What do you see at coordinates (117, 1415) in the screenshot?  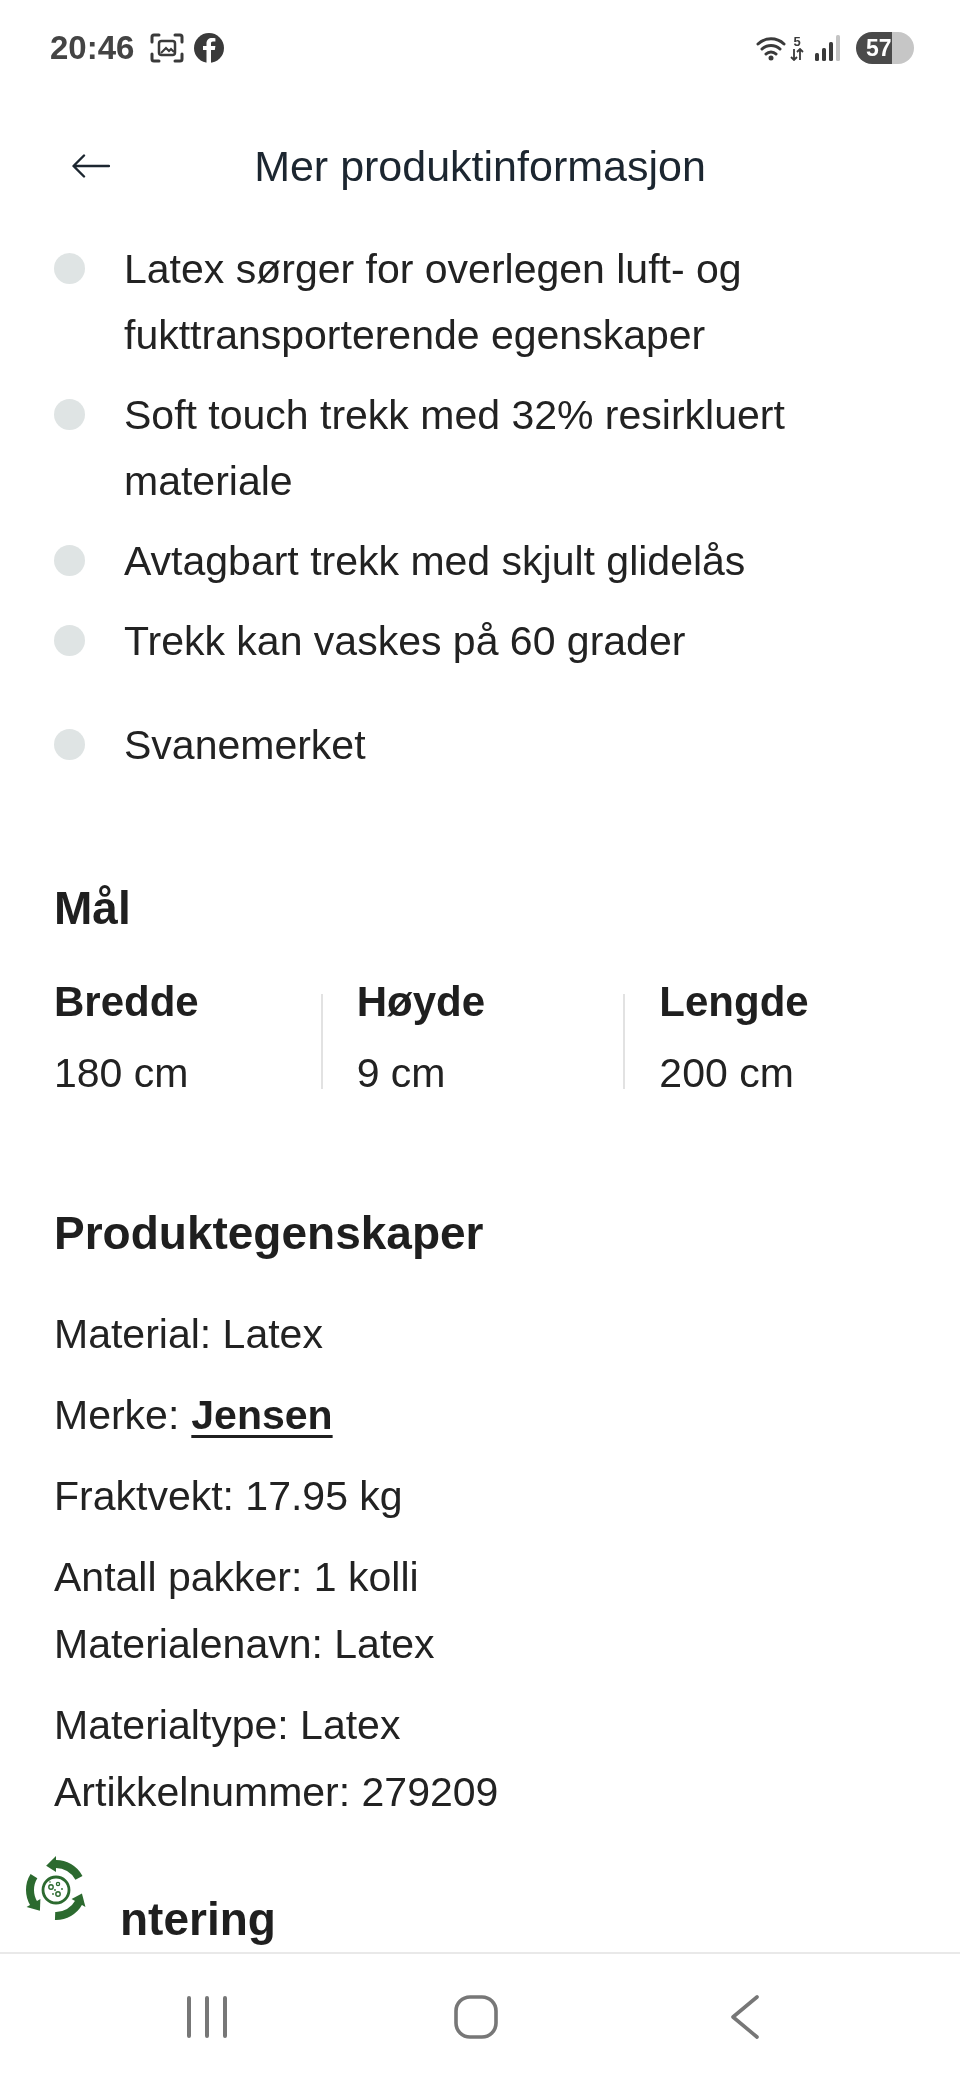 I see `property-label: Merke:` at bounding box center [117, 1415].